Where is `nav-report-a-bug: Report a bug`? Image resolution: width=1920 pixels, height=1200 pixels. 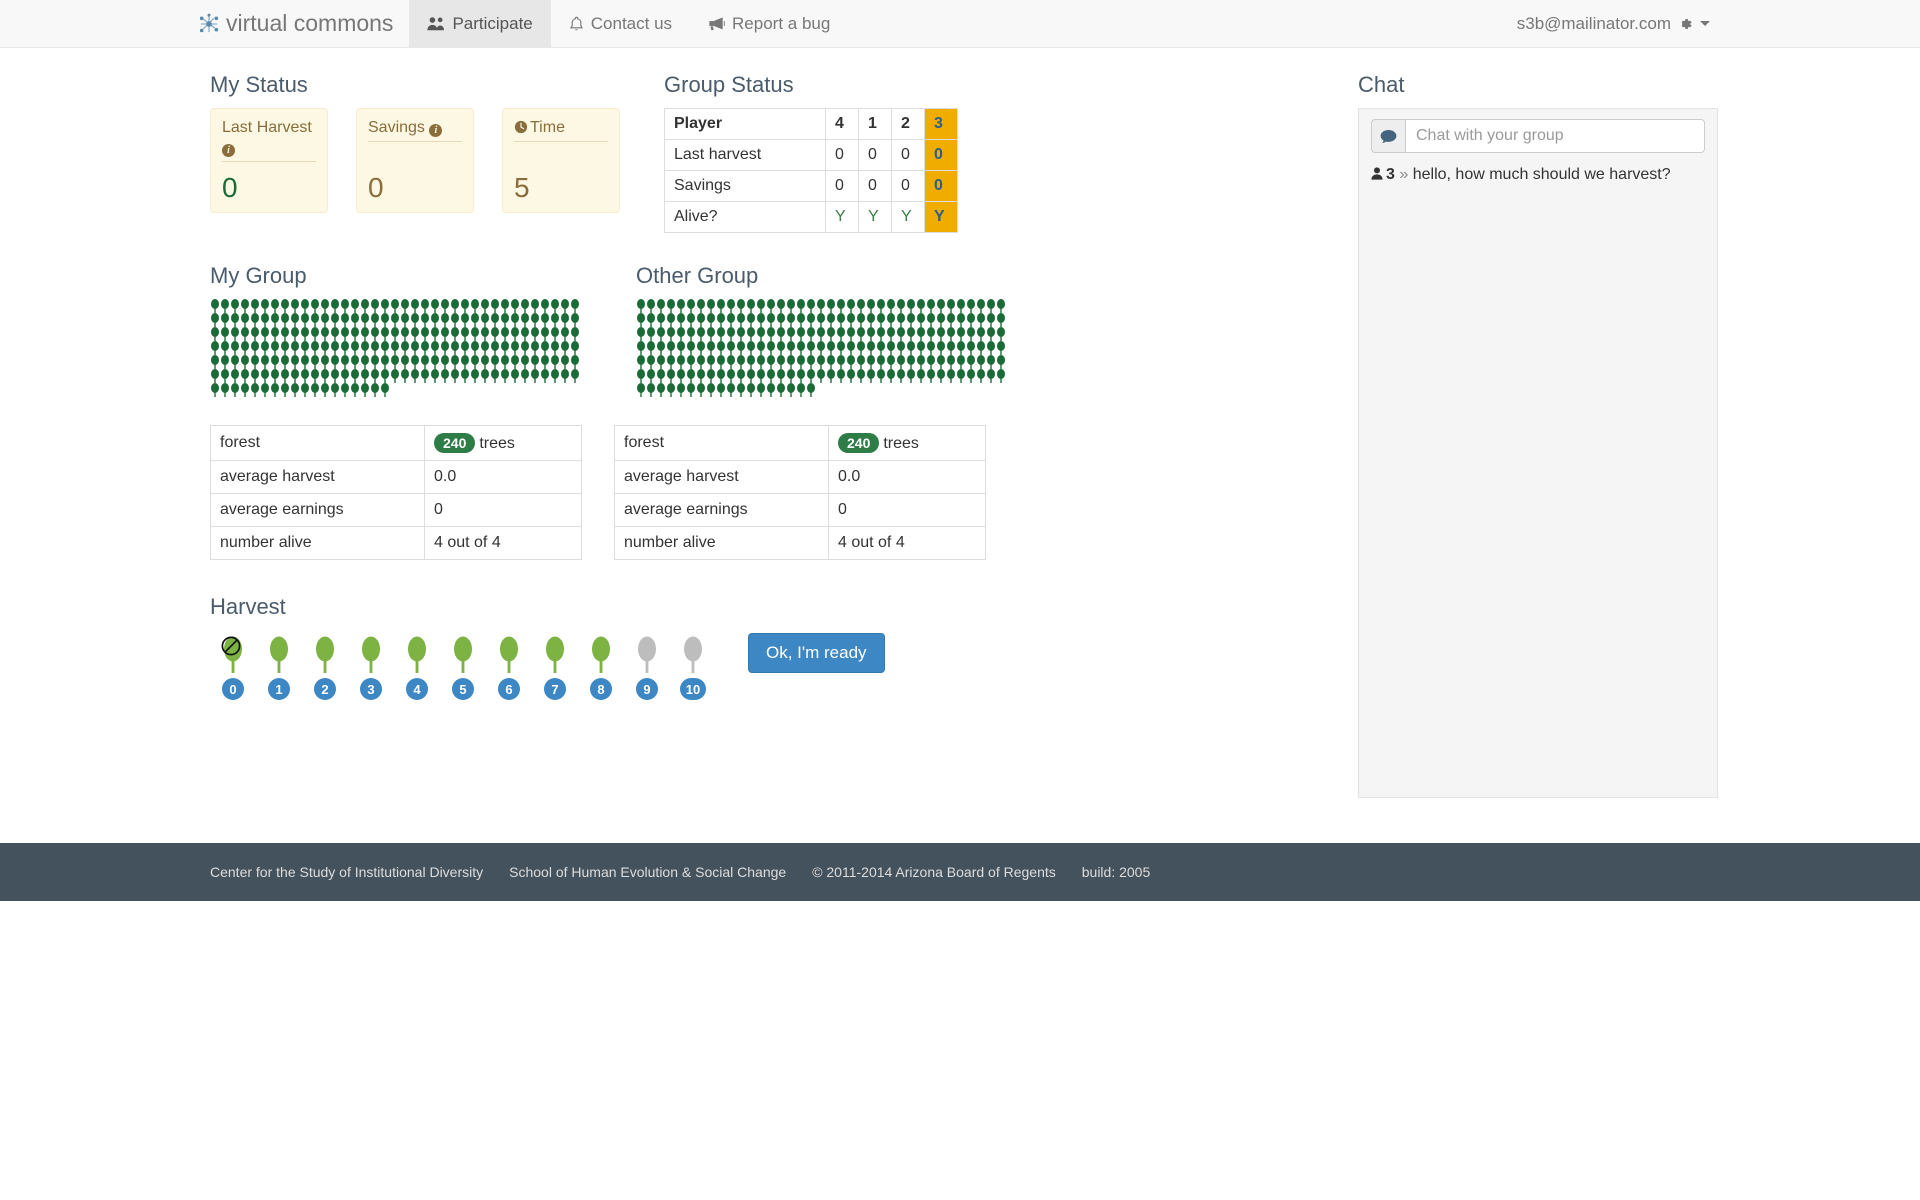
nav-report-a-bug: Report a bug is located at coordinates (769, 23).